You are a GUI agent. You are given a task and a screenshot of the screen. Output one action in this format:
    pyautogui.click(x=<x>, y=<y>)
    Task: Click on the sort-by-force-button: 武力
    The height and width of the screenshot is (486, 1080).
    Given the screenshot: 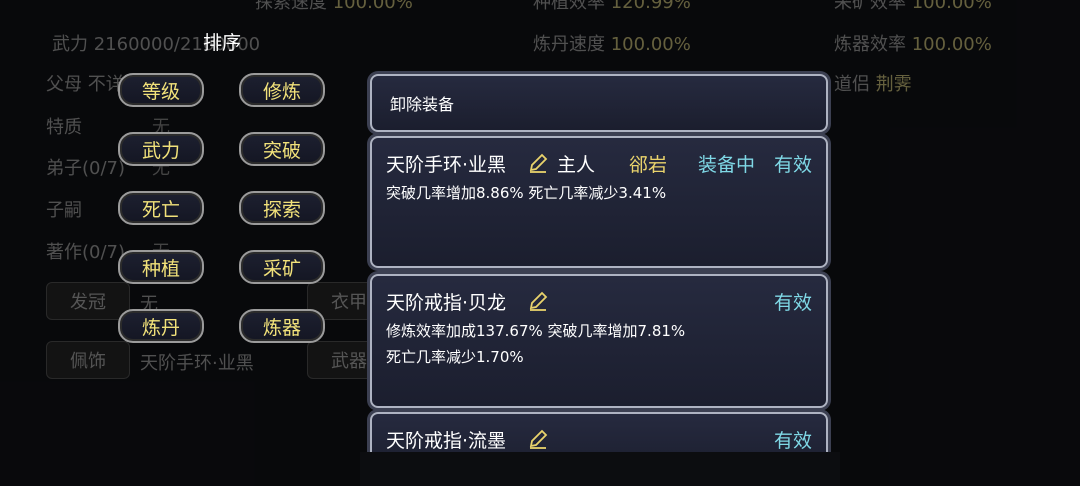 What is the action you would take?
    pyautogui.click(x=161, y=149)
    